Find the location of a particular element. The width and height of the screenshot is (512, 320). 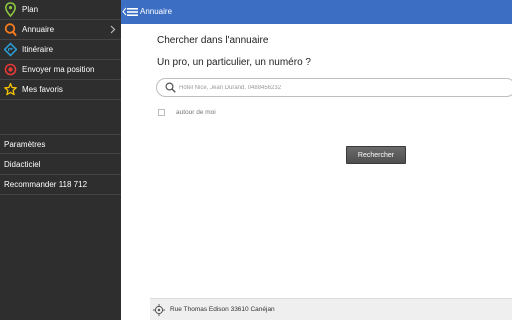

drawer-item-label: Recommander 118 712 is located at coordinates (46, 184).